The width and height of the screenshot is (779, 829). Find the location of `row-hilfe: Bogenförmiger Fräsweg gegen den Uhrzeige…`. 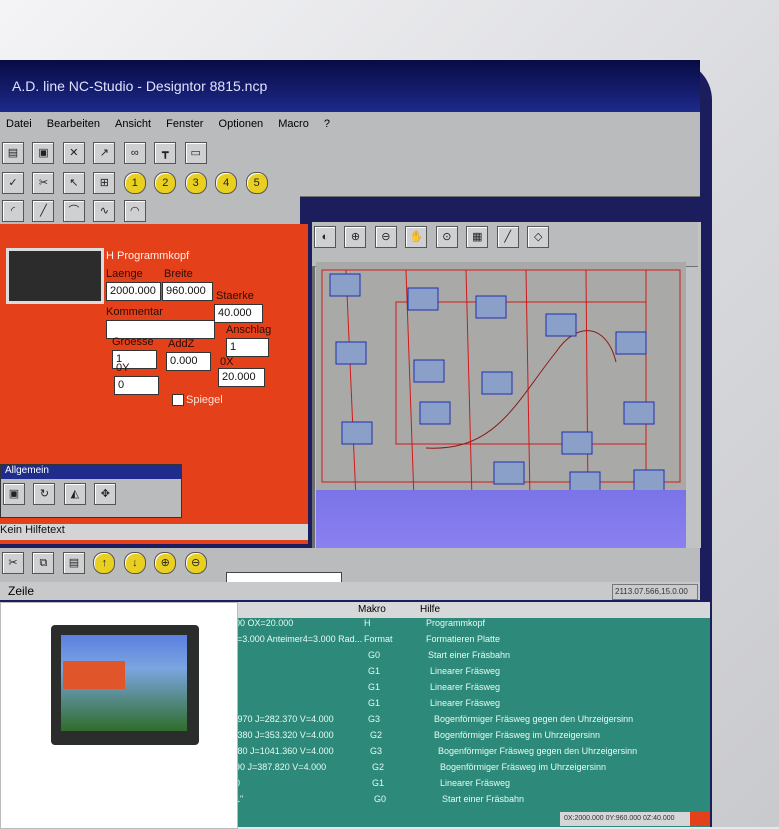

row-hilfe: Bogenförmiger Fräsweg gegen den Uhrzeige… is located at coordinates (538, 751).